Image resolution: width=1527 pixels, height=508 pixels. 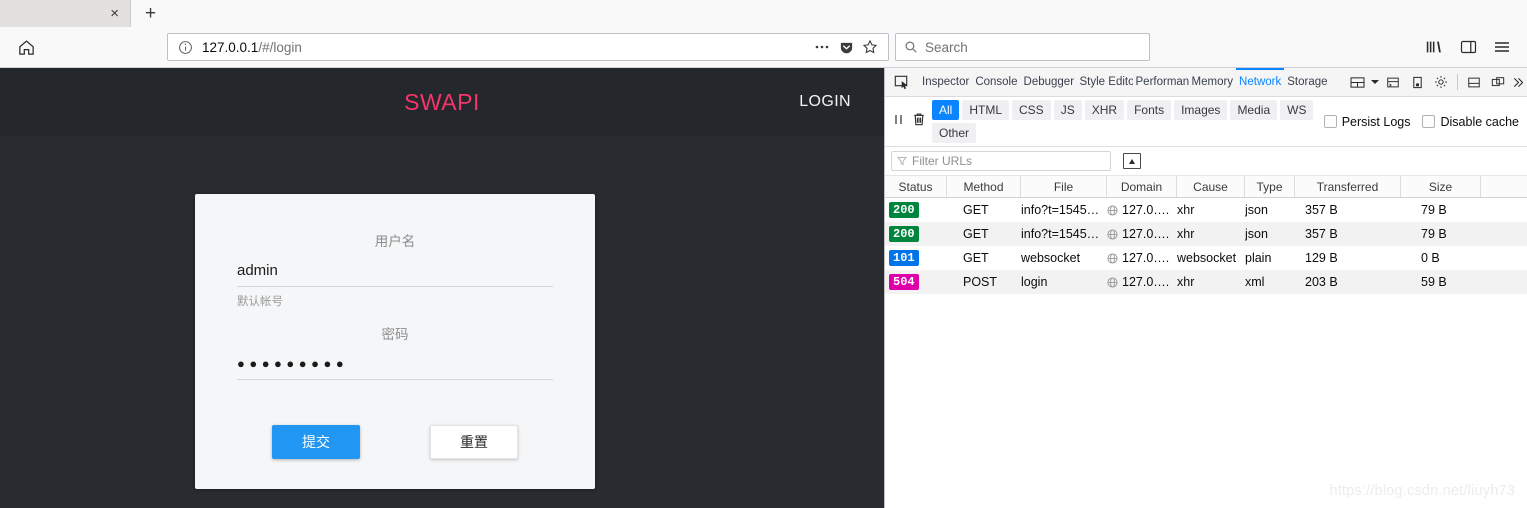 I want to click on cell-type: xml, so click(x=1255, y=282).